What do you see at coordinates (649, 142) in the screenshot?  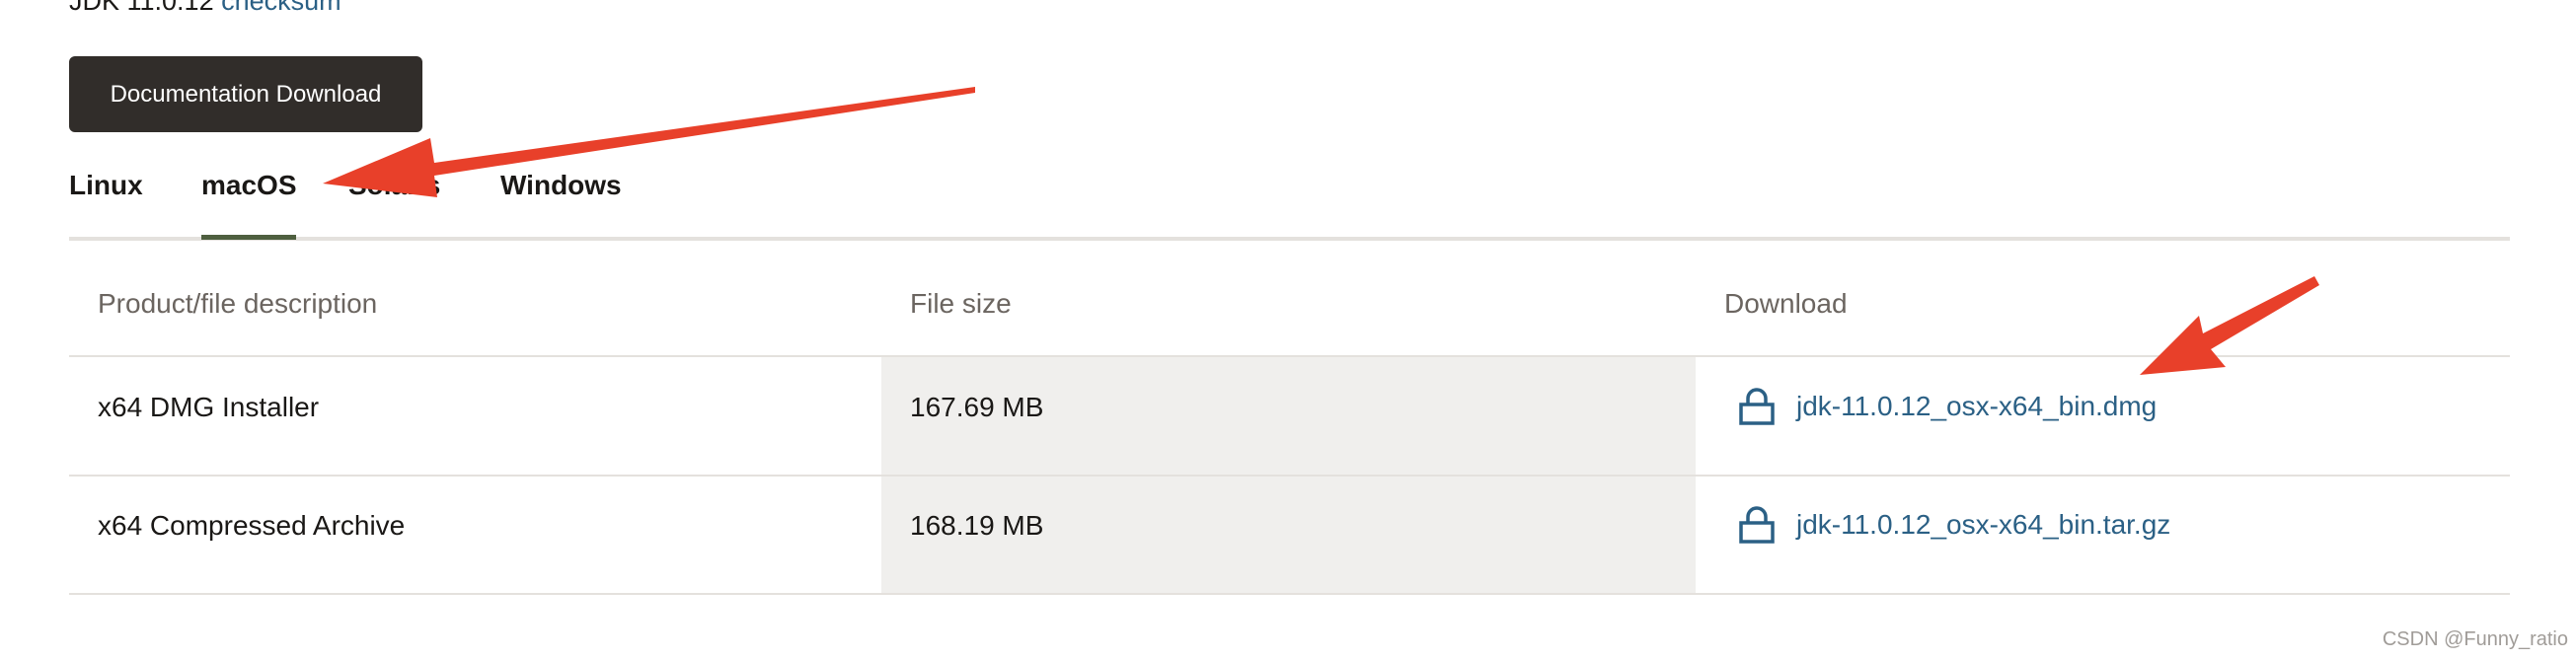 I see `arrow-to-macos-tab` at bounding box center [649, 142].